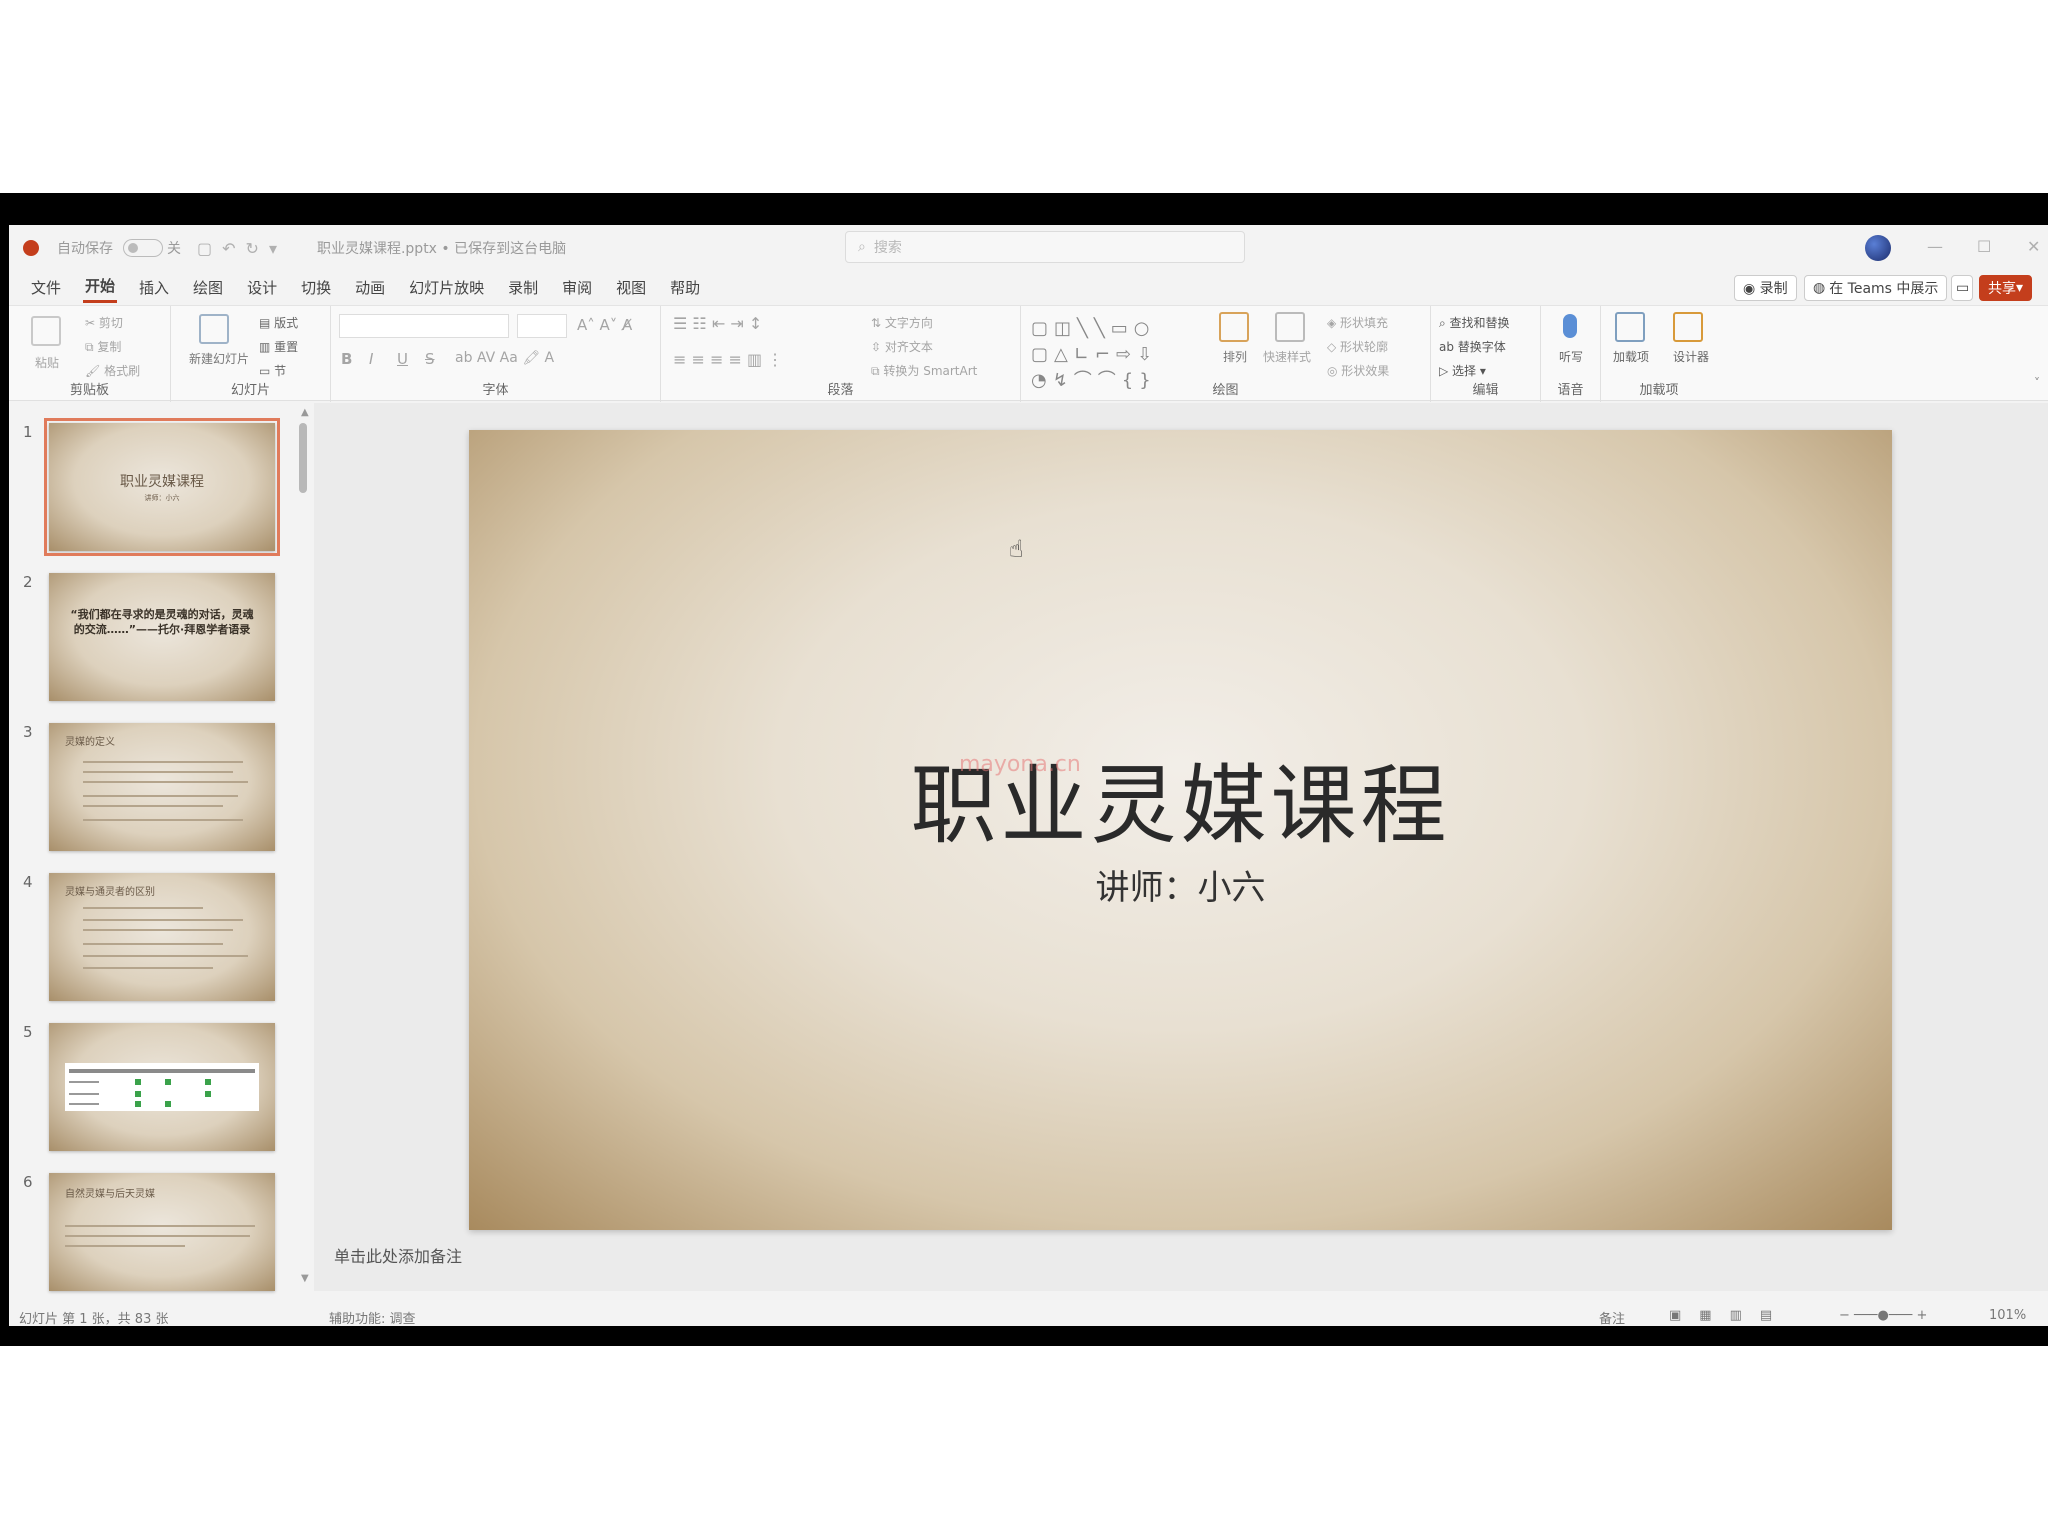 The width and height of the screenshot is (2048, 1536). Describe the element at coordinates (371, 359) in the screenshot. I see `italic-button: I` at that location.